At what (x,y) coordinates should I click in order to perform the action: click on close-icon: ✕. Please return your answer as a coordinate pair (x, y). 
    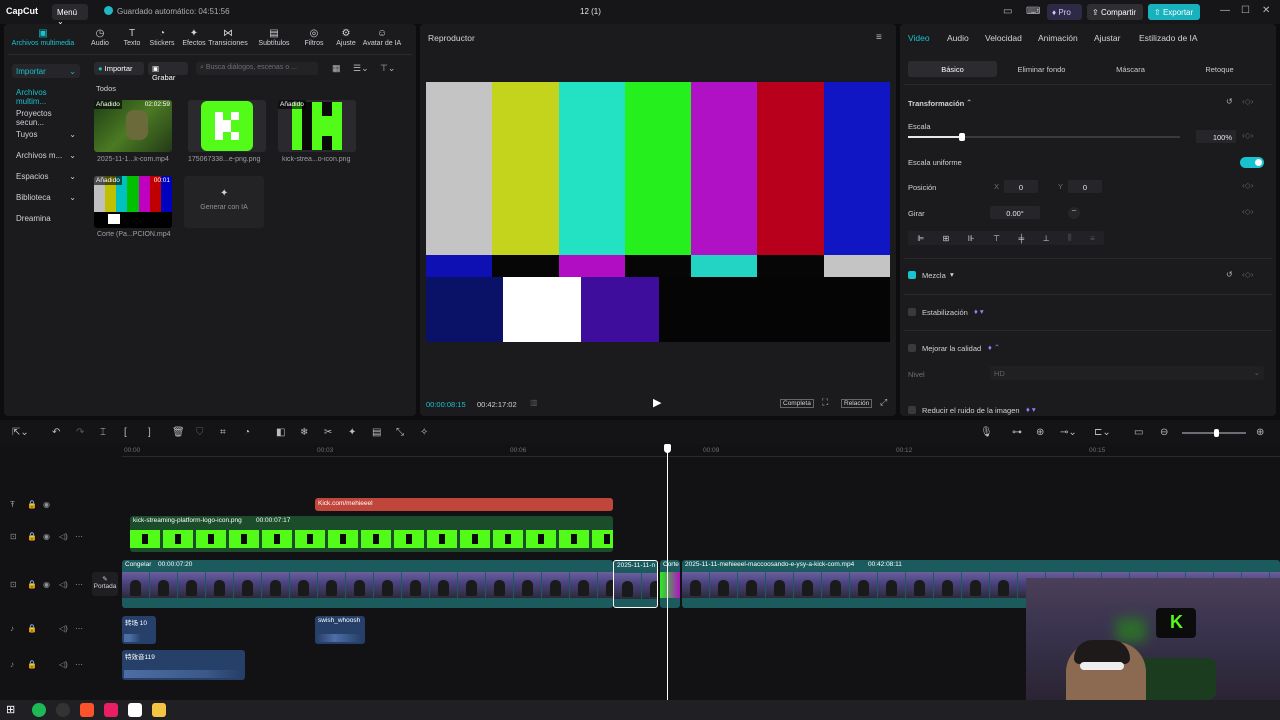
    Looking at the image, I should click on (1266, 10).